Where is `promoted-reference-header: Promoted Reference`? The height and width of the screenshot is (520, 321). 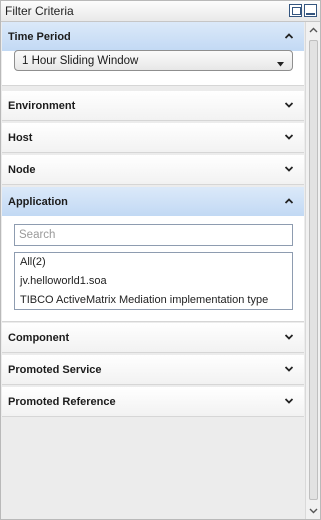 promoted-reference-header: Promoted Reference is located at coordinates (153, 401).